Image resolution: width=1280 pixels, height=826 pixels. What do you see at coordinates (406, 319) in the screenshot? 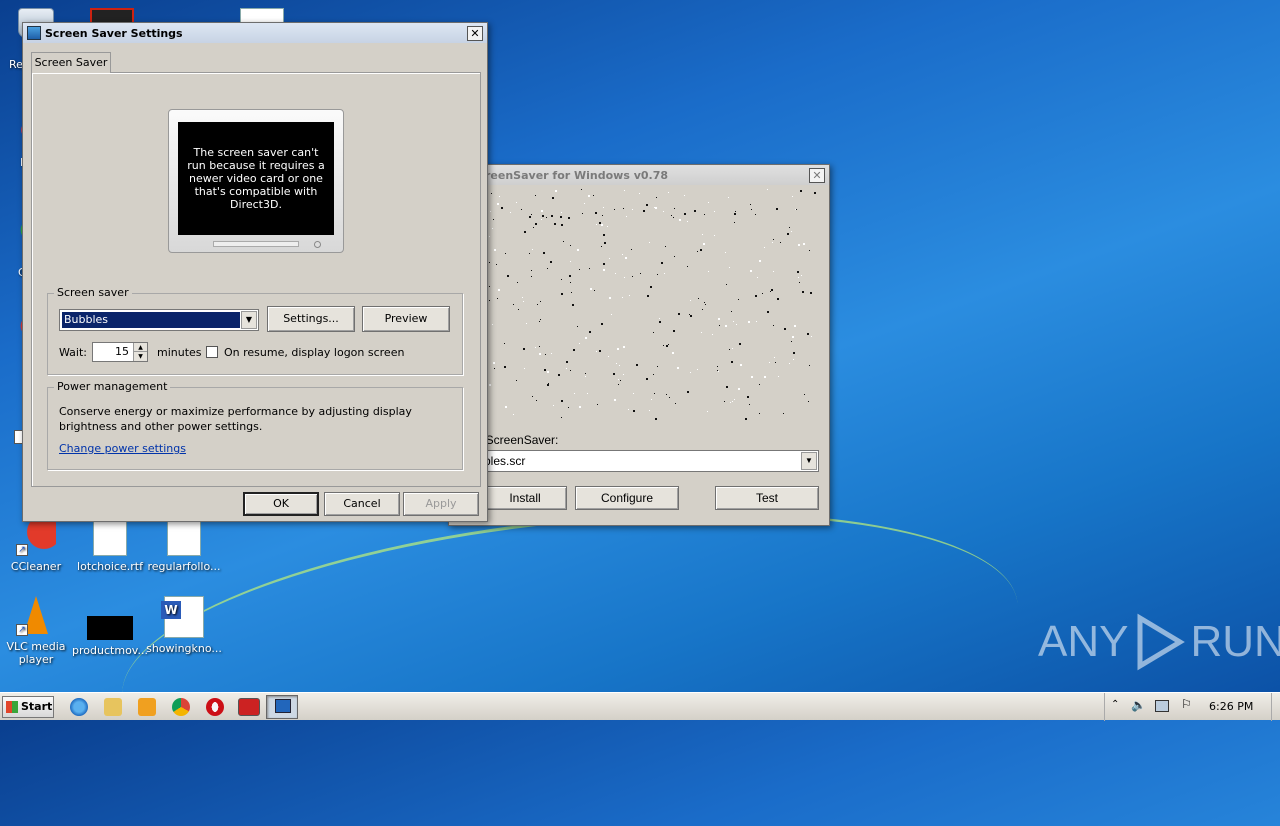
I see `preview-button: Preview` at bounding box center [406, 319].